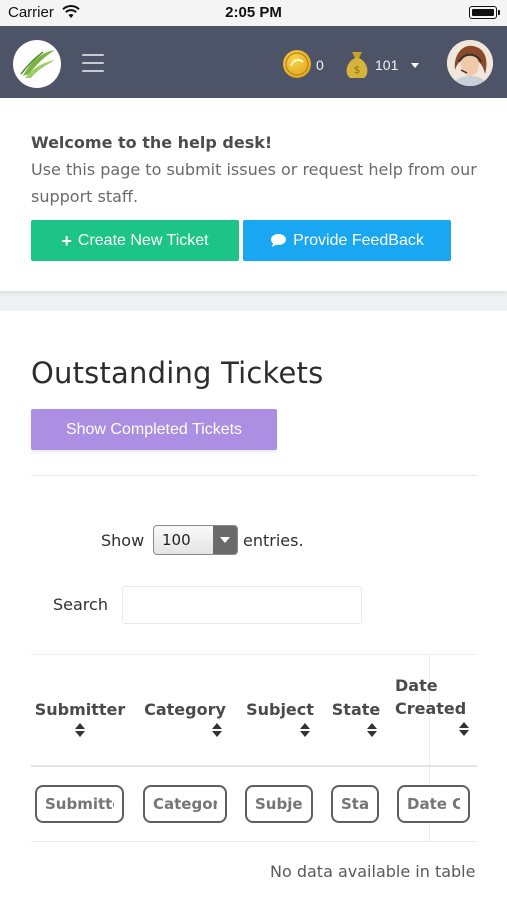  I want to click on avatar, so click(470, 63).